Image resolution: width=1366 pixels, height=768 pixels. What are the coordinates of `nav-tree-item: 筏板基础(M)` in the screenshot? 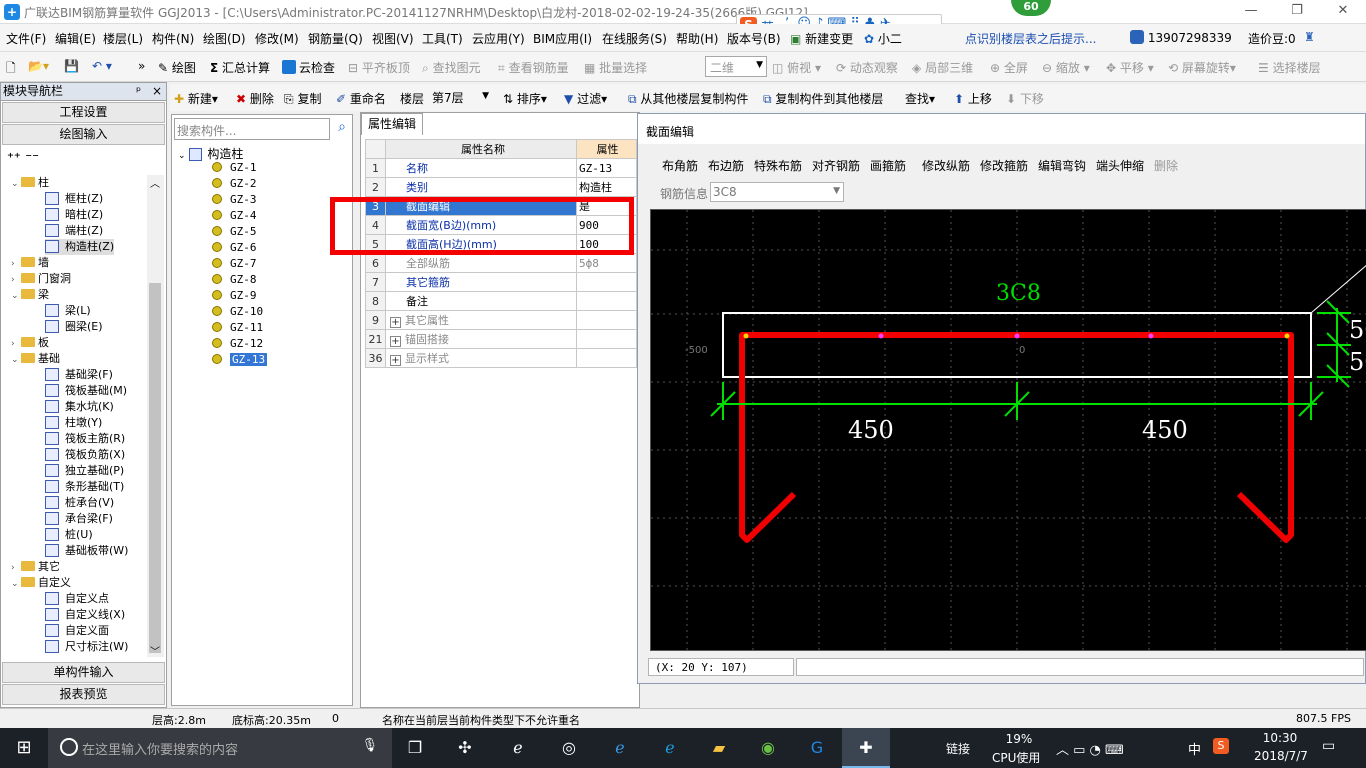 It's located at (86, 391).